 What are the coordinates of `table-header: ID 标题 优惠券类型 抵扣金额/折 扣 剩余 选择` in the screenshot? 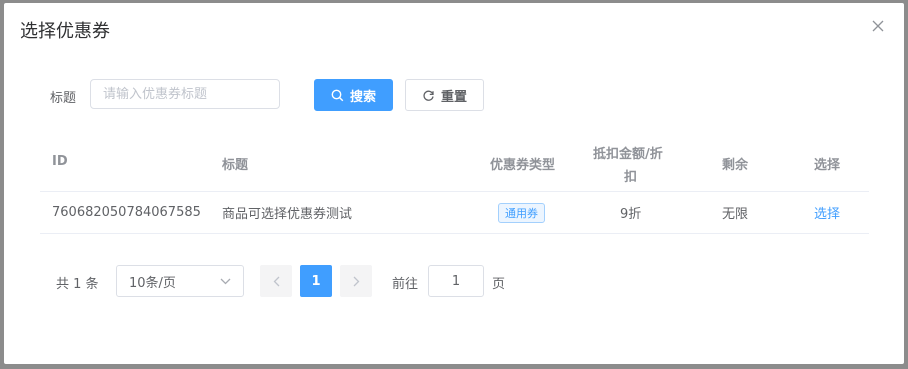 It's located at (454, 164).